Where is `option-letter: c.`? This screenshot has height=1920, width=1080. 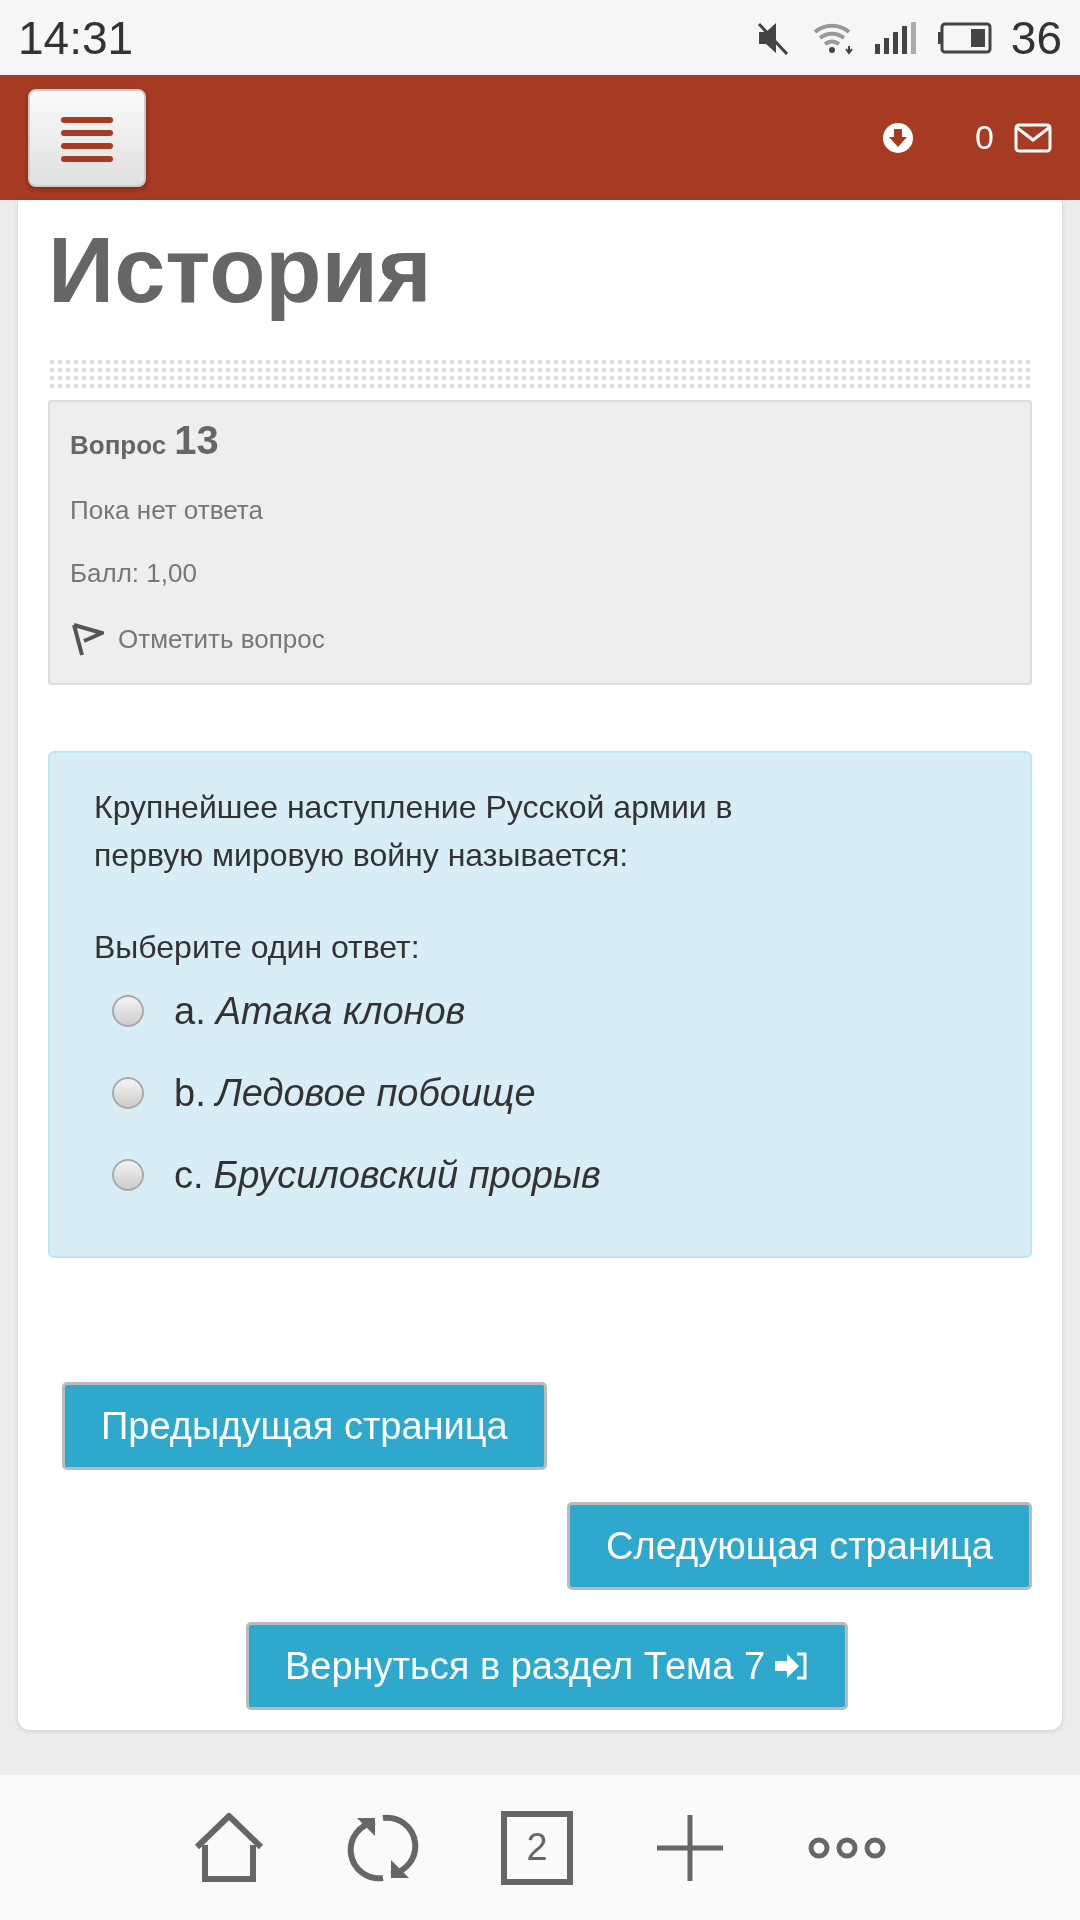
option-letter: c. is located at coordinates (189, 1175).